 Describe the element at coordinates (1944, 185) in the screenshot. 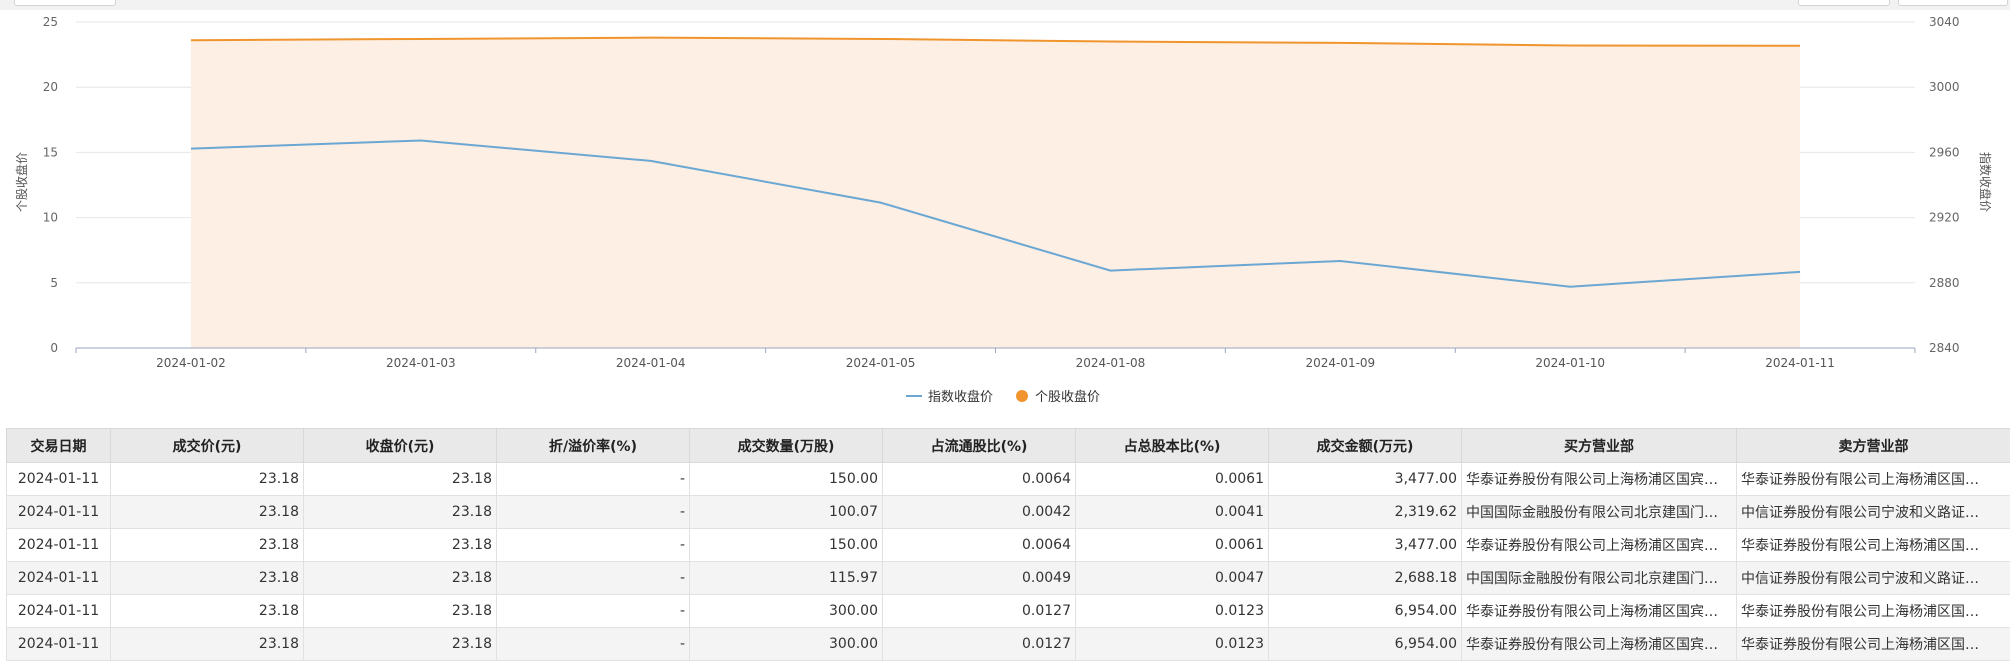

I see `right-axis-ticks: 2840 2880 2920 2960 3000 3040` at that location.